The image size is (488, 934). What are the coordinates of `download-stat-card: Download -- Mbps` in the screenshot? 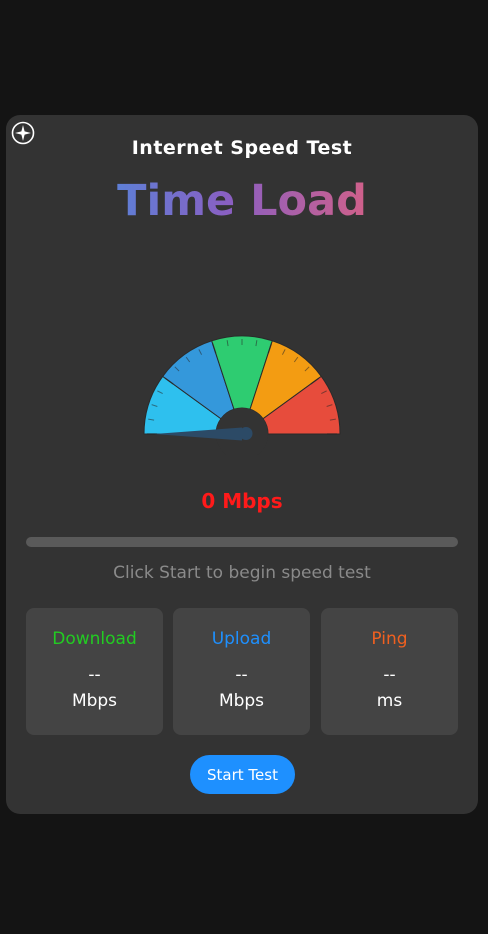 It's located at (94, 671).